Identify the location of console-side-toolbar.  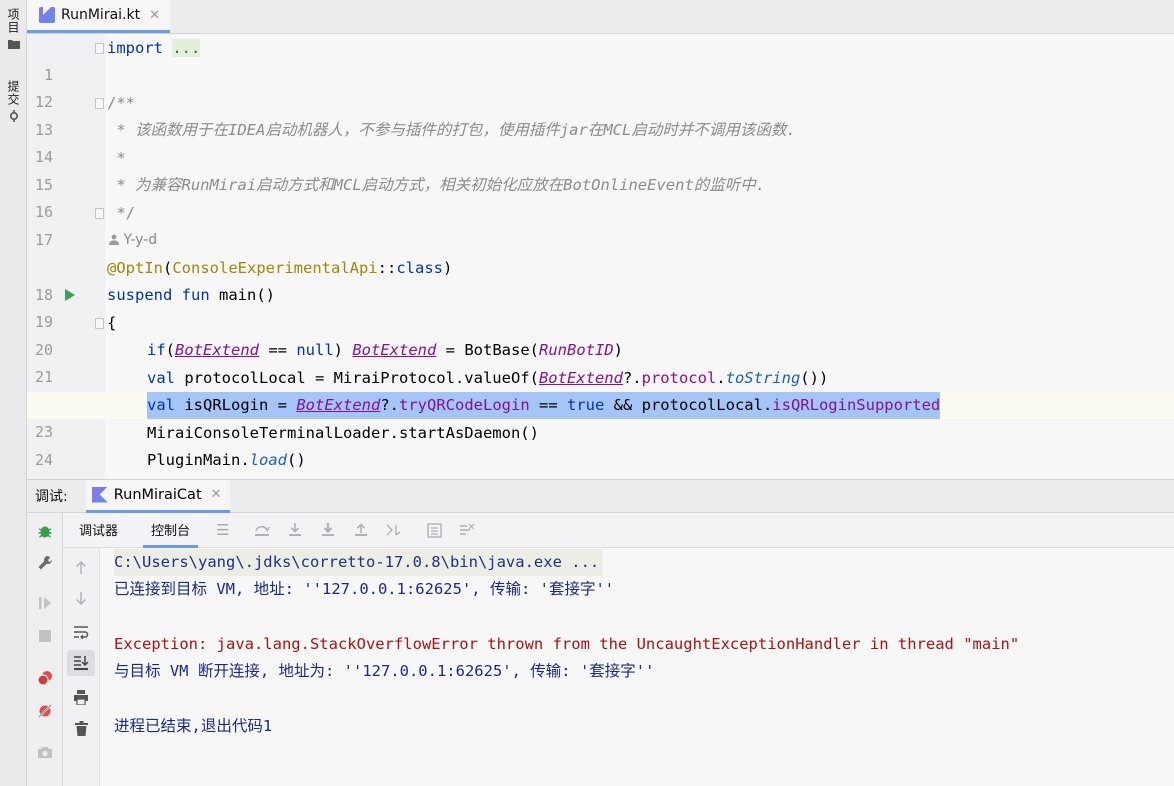
(81, 667).